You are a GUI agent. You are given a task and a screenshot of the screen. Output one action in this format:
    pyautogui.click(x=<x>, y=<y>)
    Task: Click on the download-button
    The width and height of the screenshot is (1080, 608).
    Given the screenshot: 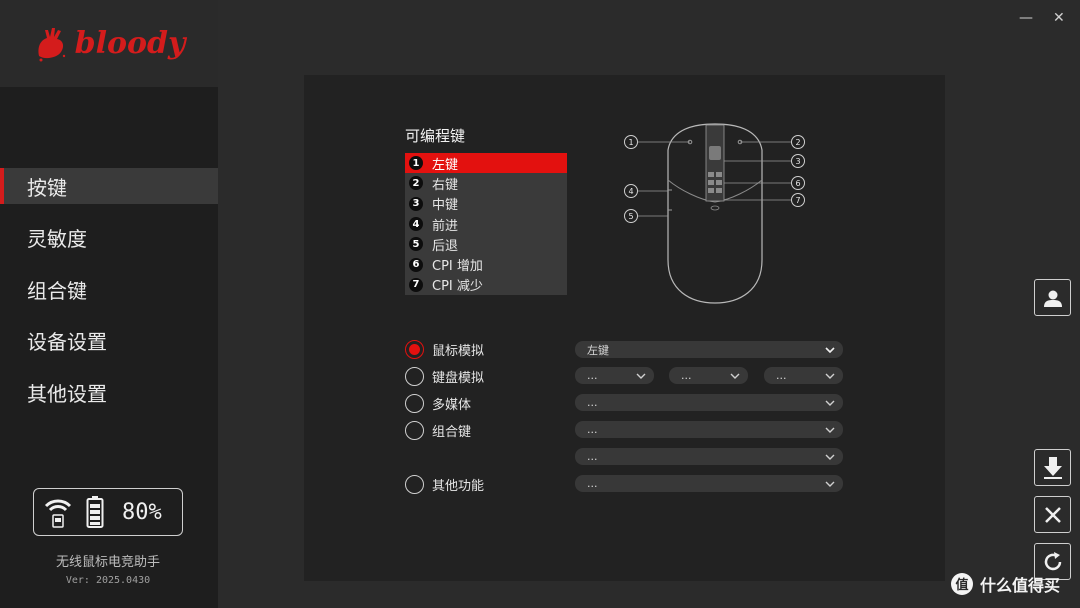 What is the action you would take?
    pyautogui.click(x=1052, y=467)
    